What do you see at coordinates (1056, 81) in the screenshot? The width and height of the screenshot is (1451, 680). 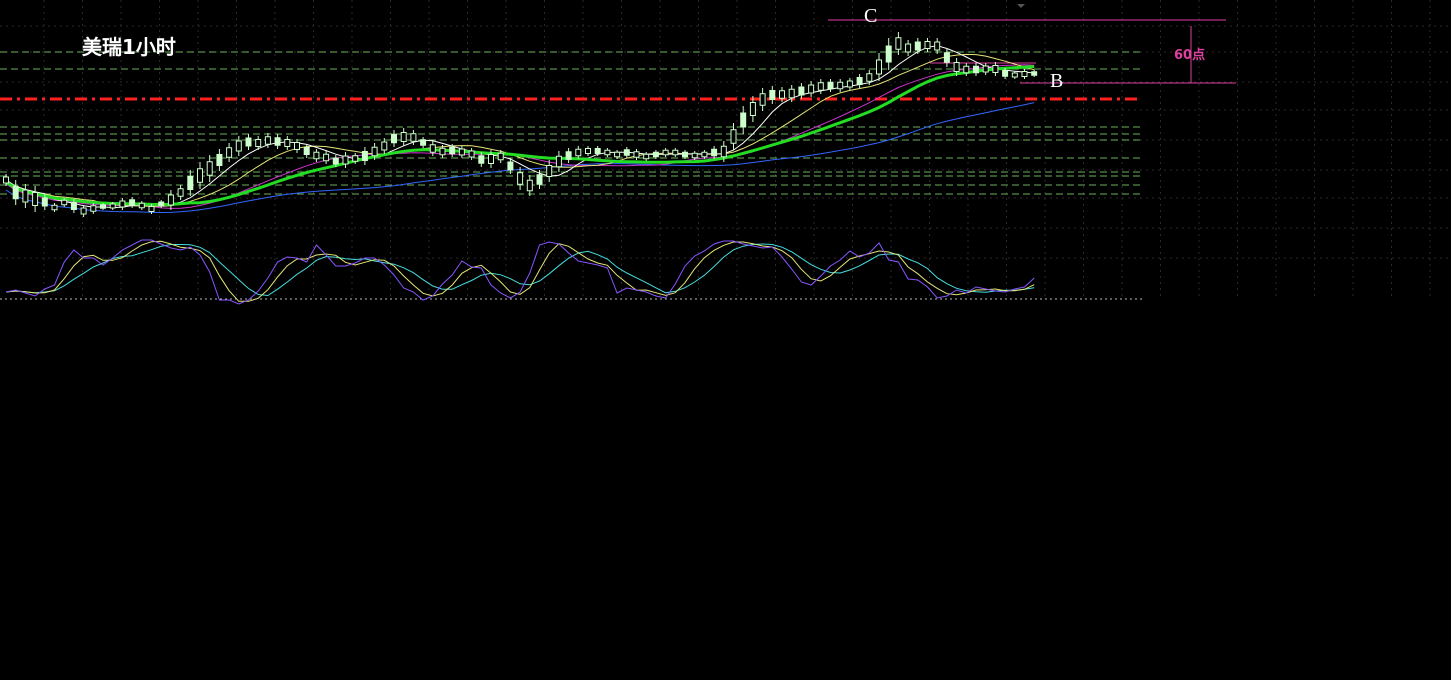 I see `low-label-b: B` at bounding box center [1056, 81].